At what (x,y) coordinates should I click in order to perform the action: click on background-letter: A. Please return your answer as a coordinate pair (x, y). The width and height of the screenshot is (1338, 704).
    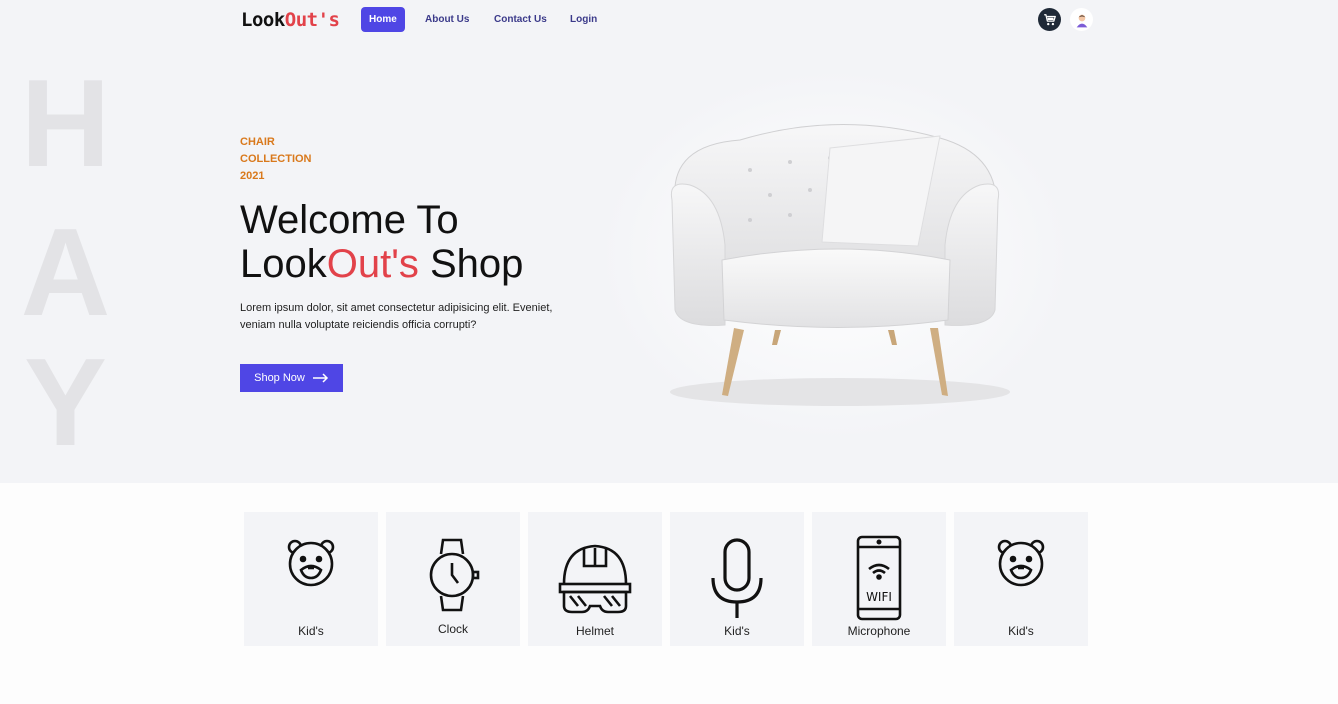
    Looking at the image, I should click on (65, 273).